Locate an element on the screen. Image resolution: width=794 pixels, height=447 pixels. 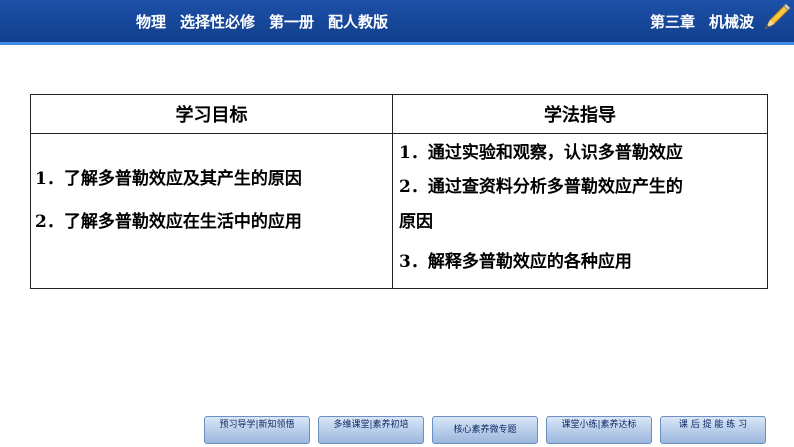
guidance-text: 解释多普勒效应的各种应用 is located at coordinates (529, 262).